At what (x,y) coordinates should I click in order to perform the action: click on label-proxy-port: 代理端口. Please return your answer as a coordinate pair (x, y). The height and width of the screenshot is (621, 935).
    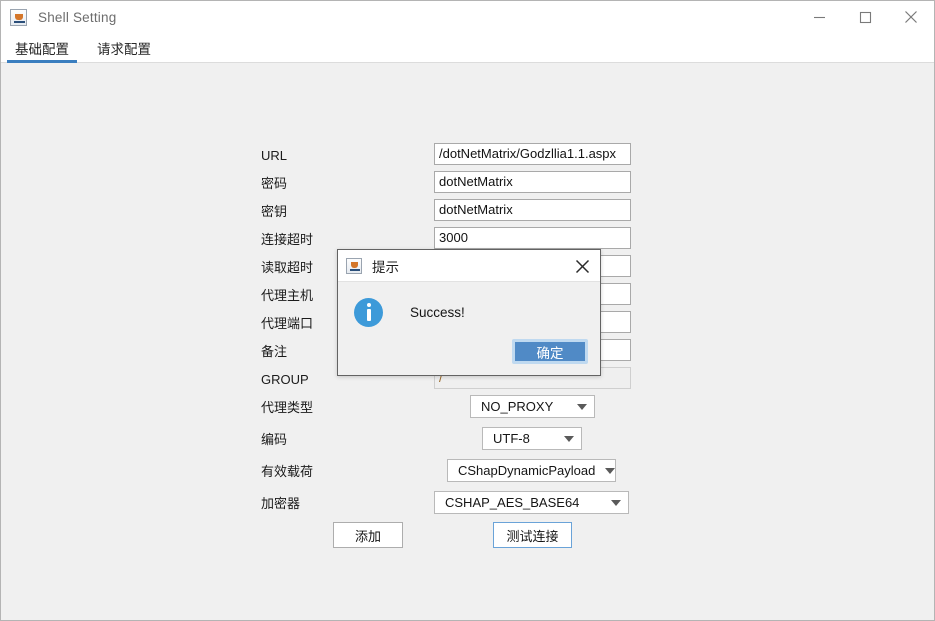
    Looking at the image, I should click on (287, 323).